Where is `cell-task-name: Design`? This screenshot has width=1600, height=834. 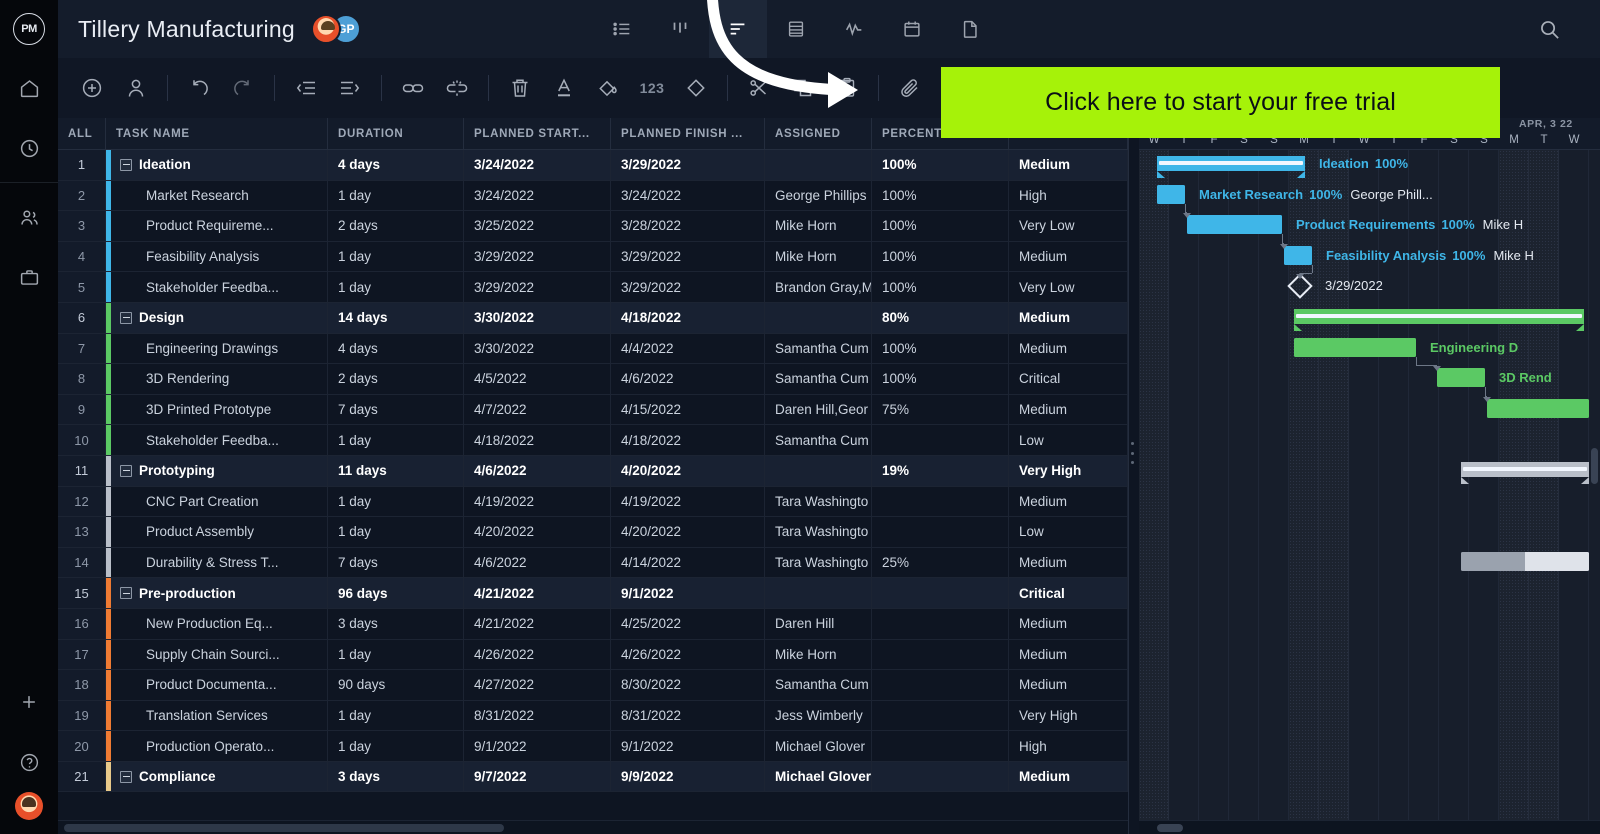 cell-task-name: Design is located at coordinates (217, 317).